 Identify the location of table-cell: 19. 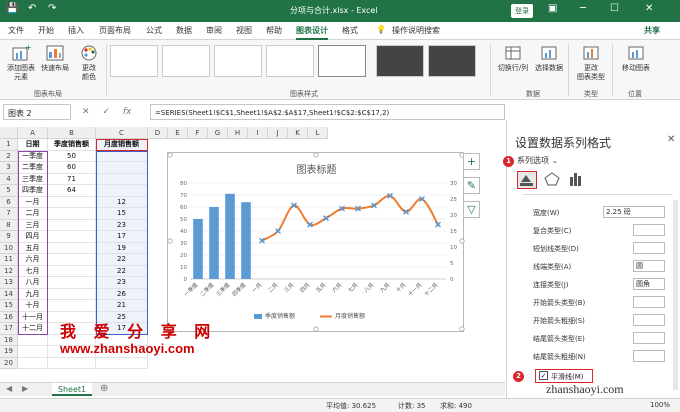
(122, 248).